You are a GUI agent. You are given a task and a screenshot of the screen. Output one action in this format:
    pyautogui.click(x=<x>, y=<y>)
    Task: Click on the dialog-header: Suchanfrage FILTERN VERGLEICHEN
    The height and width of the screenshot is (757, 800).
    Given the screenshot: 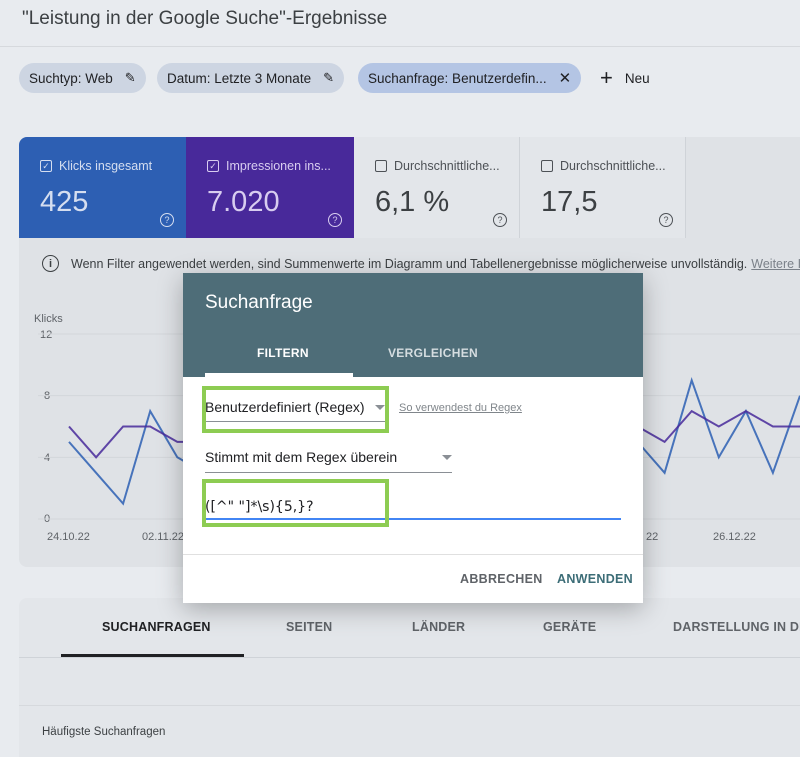 What is the action you would take?
    pyautogui.click(x=413, y=325)
    